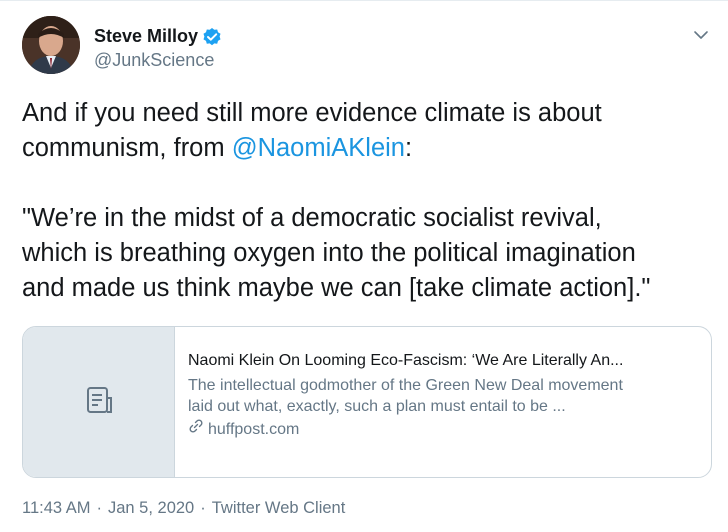  I want to click on tweet-text-segment: :, so click(409, 148).